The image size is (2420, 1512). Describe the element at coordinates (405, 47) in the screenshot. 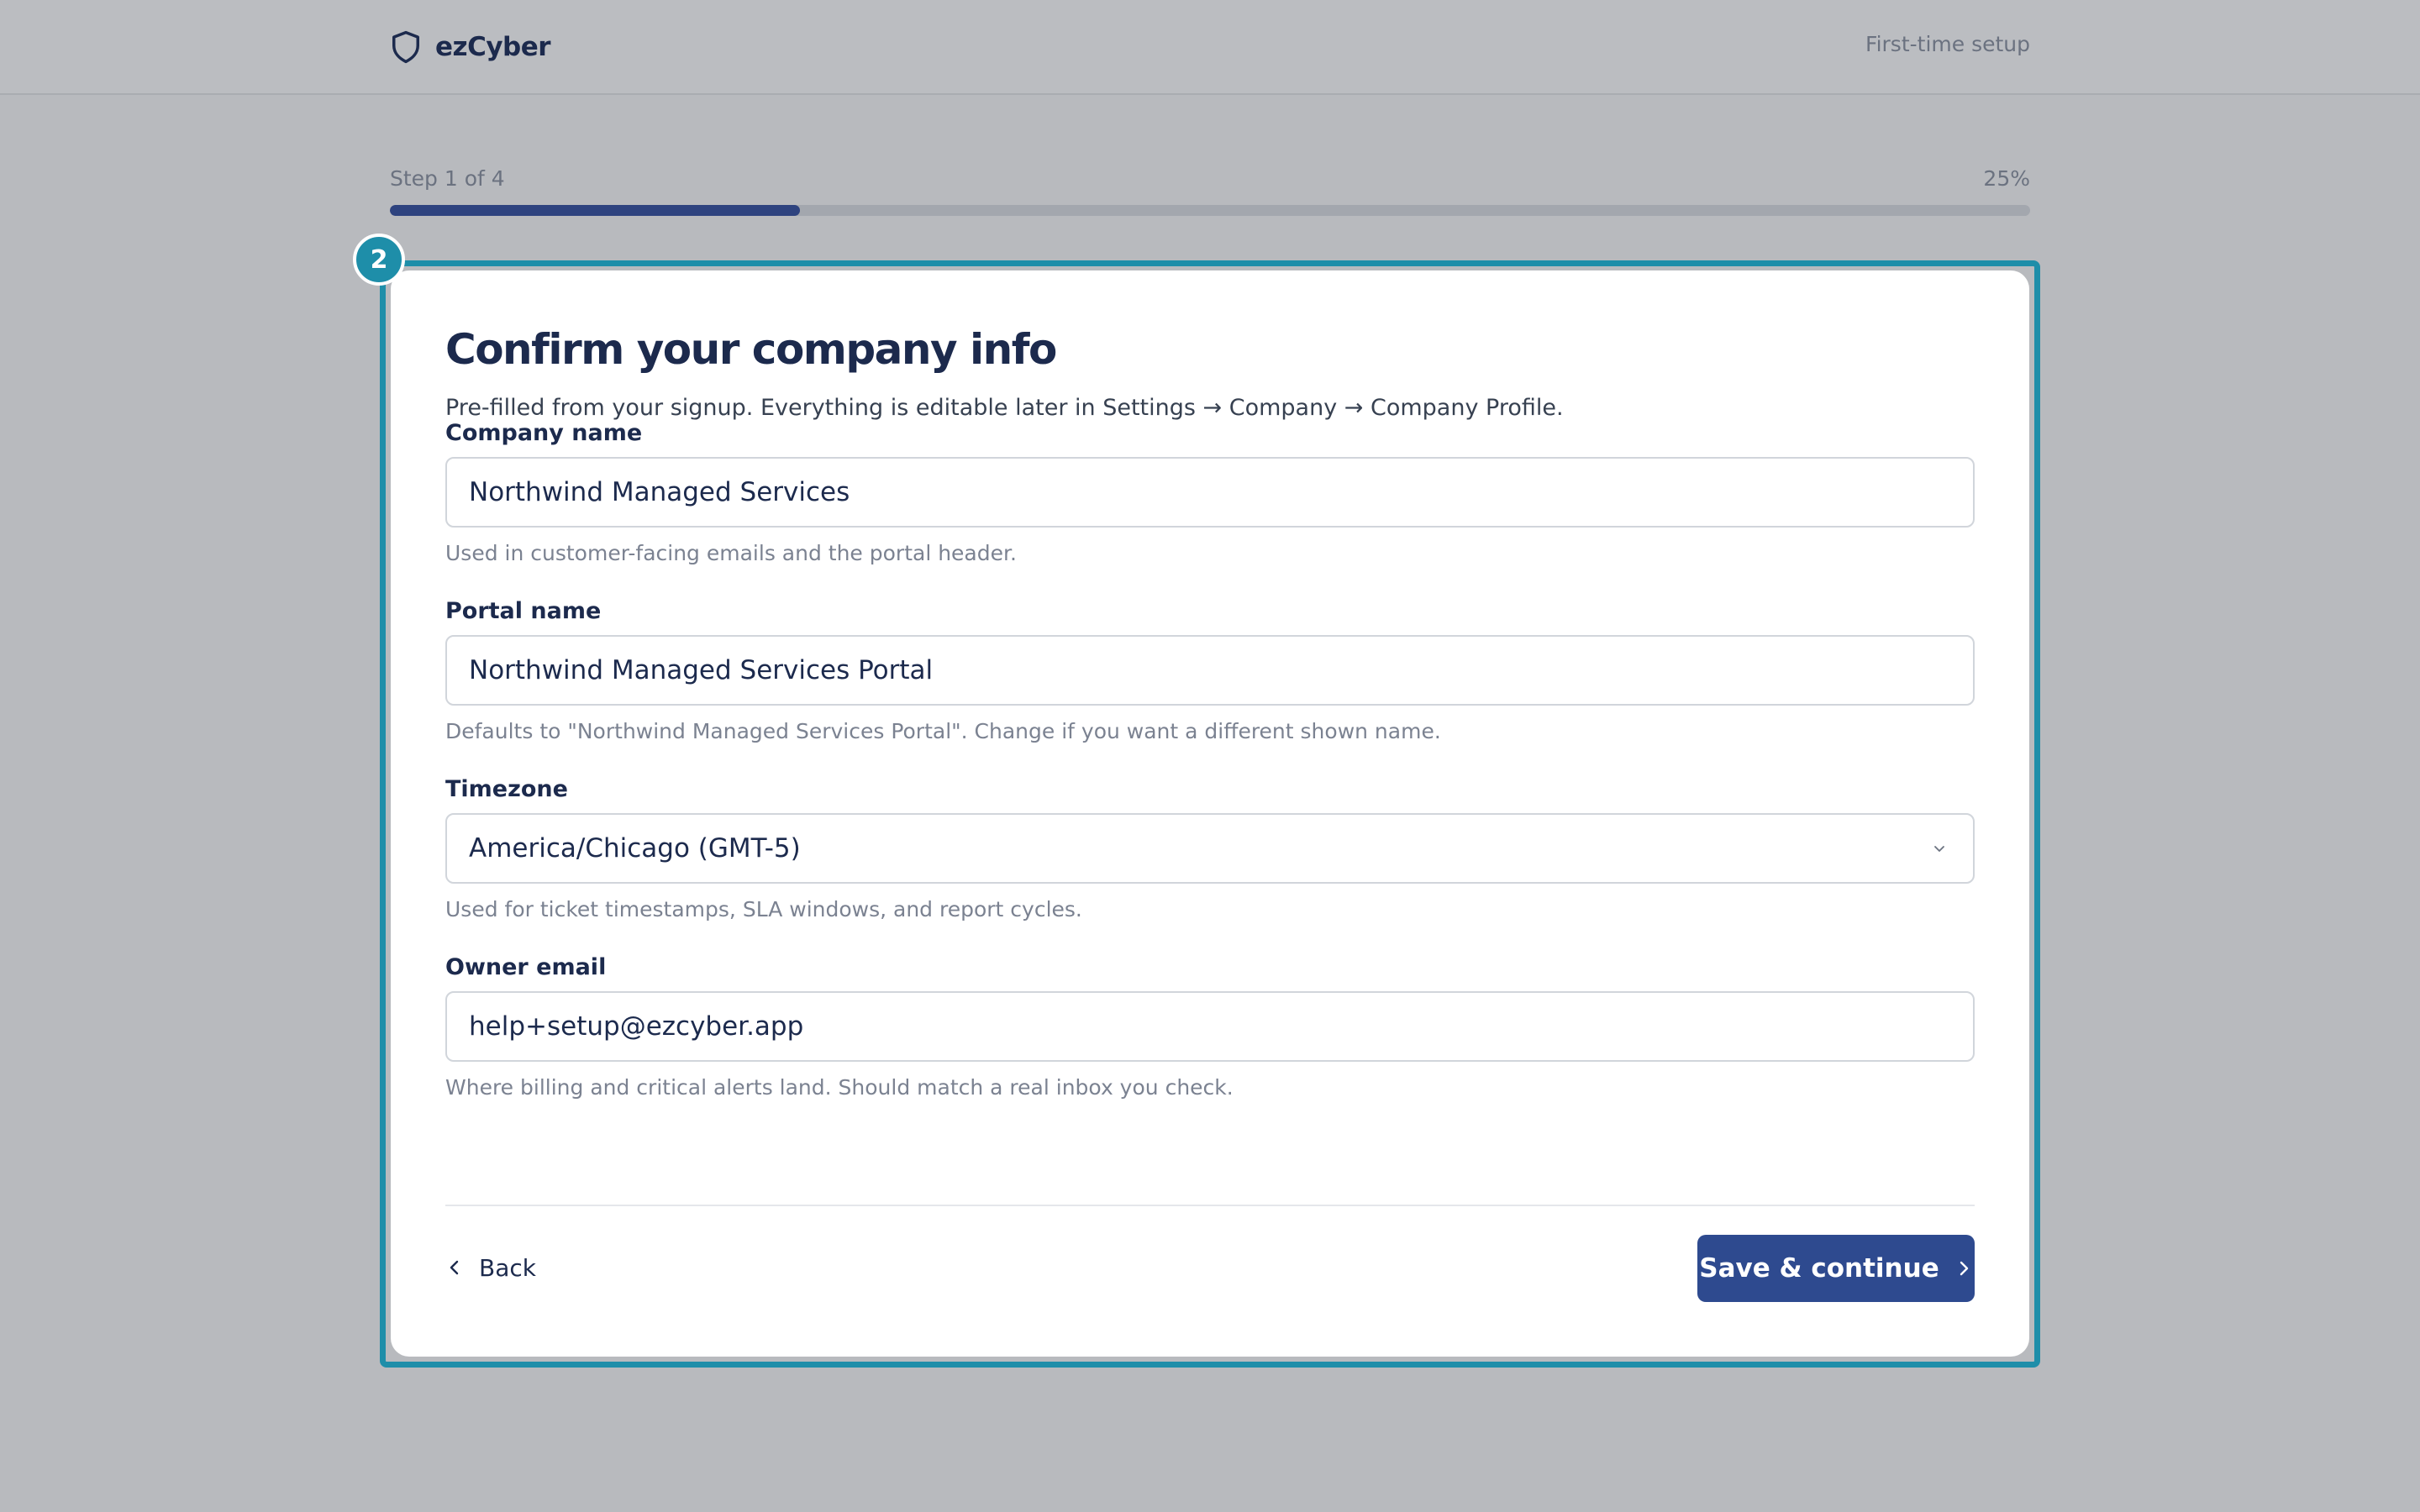

I see `shield-icon` at that location.